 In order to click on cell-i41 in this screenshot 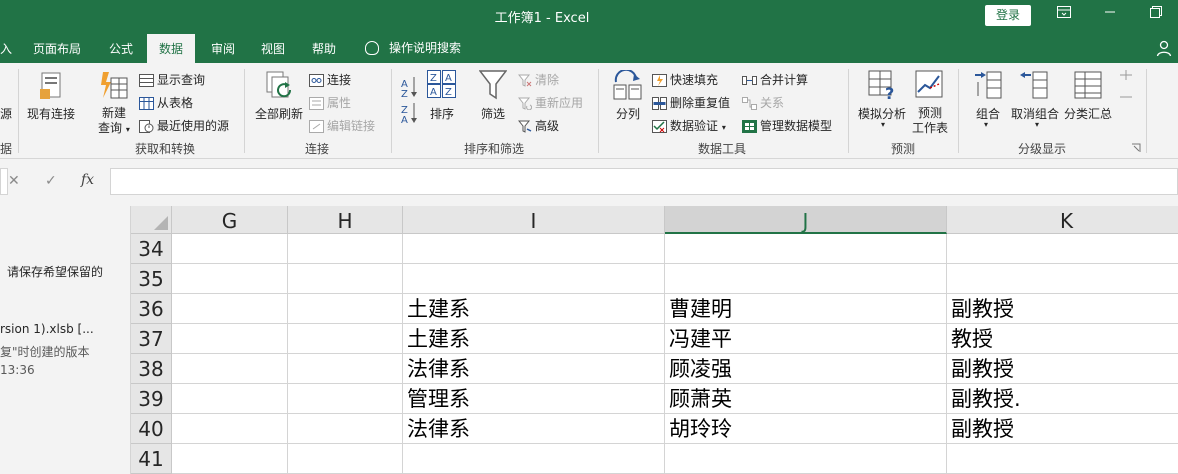, I will do `click(534, 459)`.